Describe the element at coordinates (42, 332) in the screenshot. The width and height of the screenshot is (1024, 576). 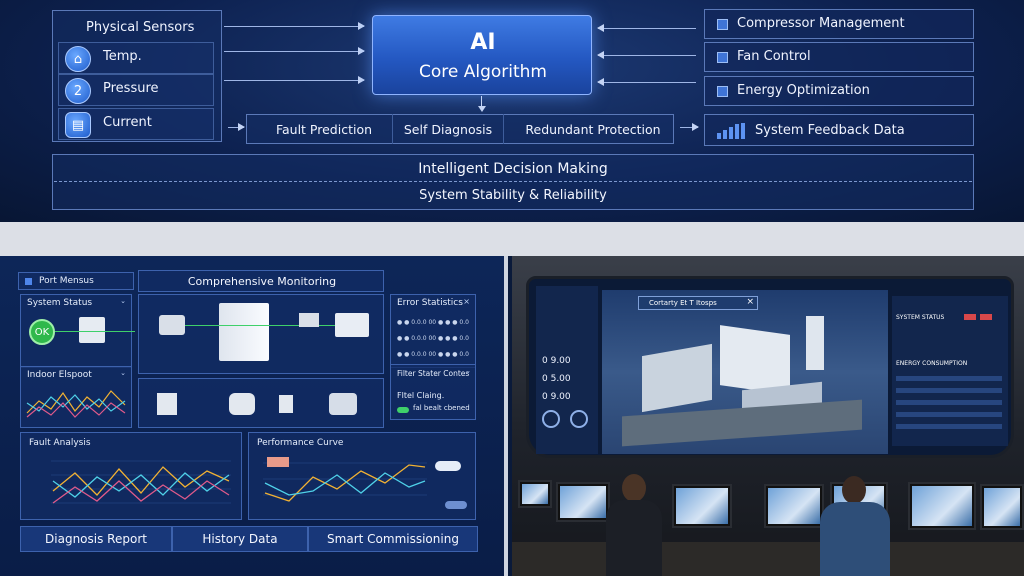
I see `status-ok-badge: OK` at that location.